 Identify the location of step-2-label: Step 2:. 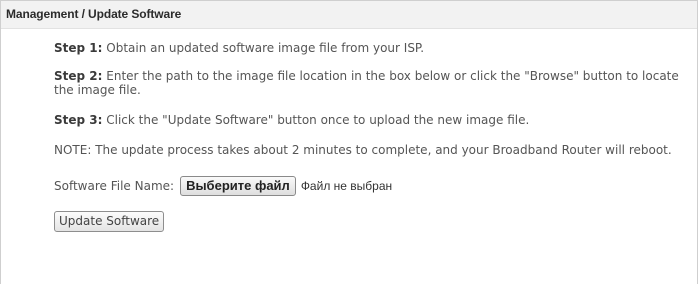
(78, 76).